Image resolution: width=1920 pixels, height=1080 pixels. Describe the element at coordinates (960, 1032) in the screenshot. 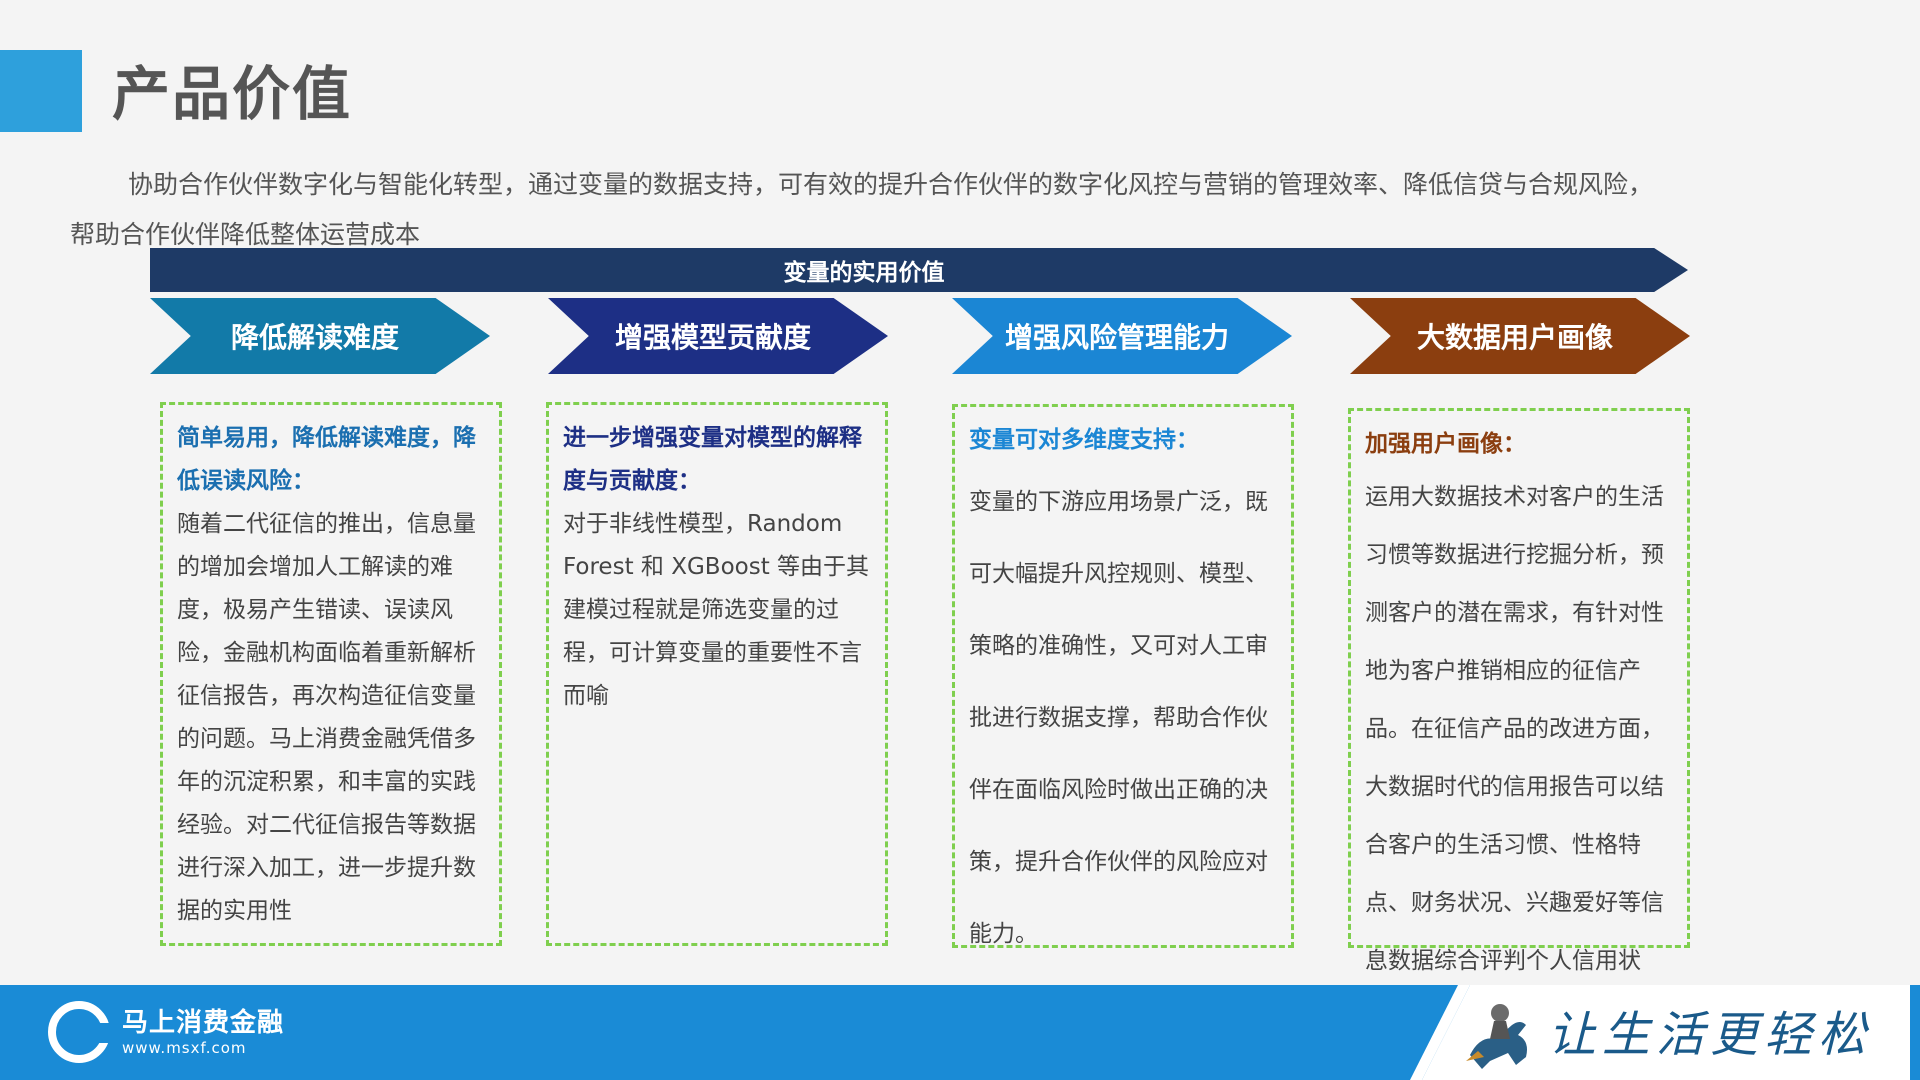

I see `footer-bar: 马上消费金融 www.msxf.com 让生活更轻松` at that location.